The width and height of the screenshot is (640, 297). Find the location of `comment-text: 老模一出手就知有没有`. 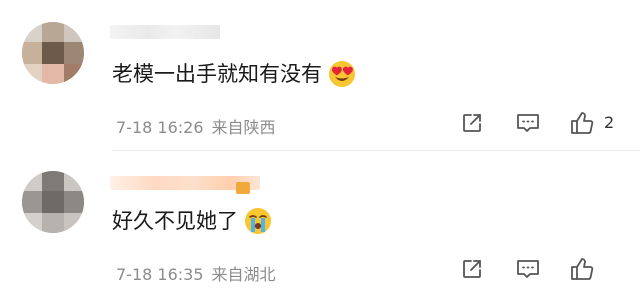

comment-text: 老模一出手就知有没有 is located at coordinates (234, 74).